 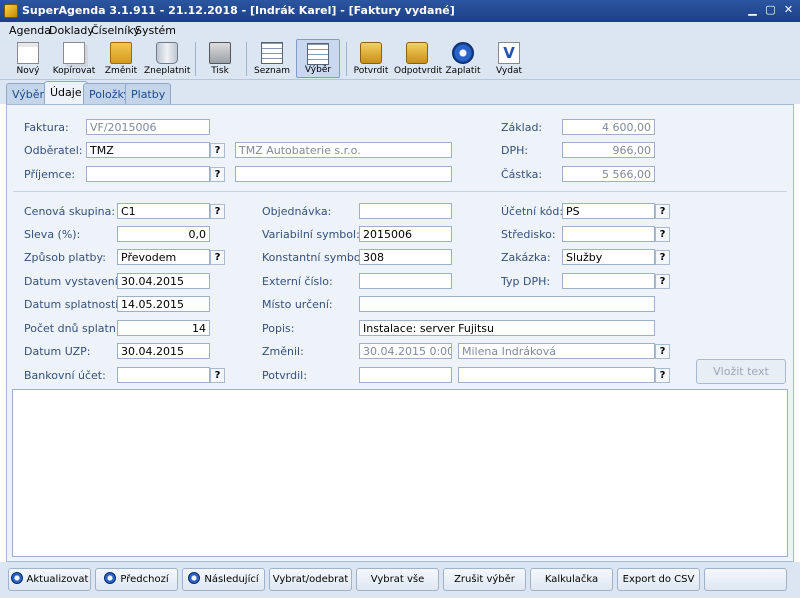 What do you see at coordinates (556, 375) in the screenshot?
I see `potvrdil-user-input` at bounding box center [556, 375].